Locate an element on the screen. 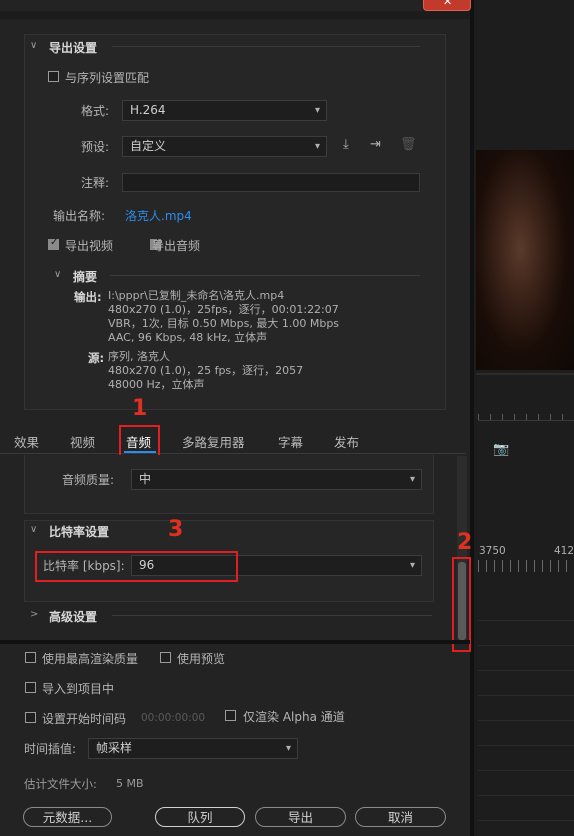 This screenshot has height=836, width=574. camera-icon: 📷 is located at coordinates (501, 449).